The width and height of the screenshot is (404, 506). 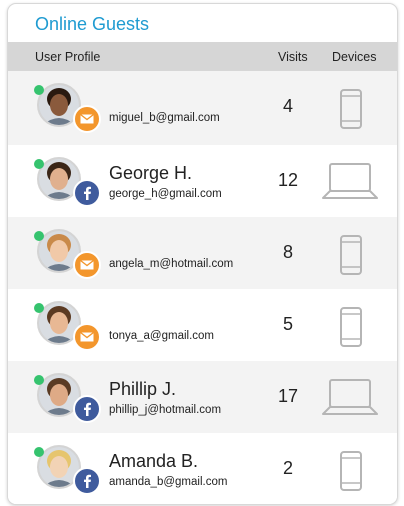 I want to click on visit-count: 4, so click(x=287, y=106).